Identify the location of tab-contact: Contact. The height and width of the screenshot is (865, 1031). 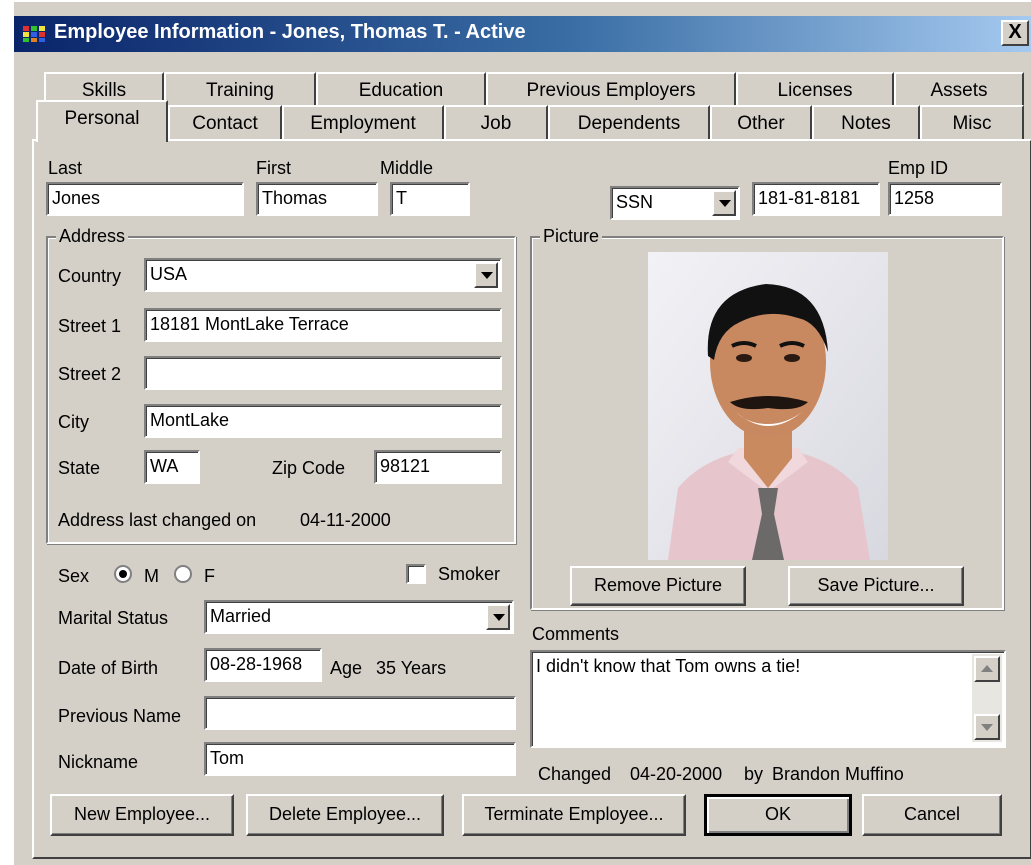
(225, 123).